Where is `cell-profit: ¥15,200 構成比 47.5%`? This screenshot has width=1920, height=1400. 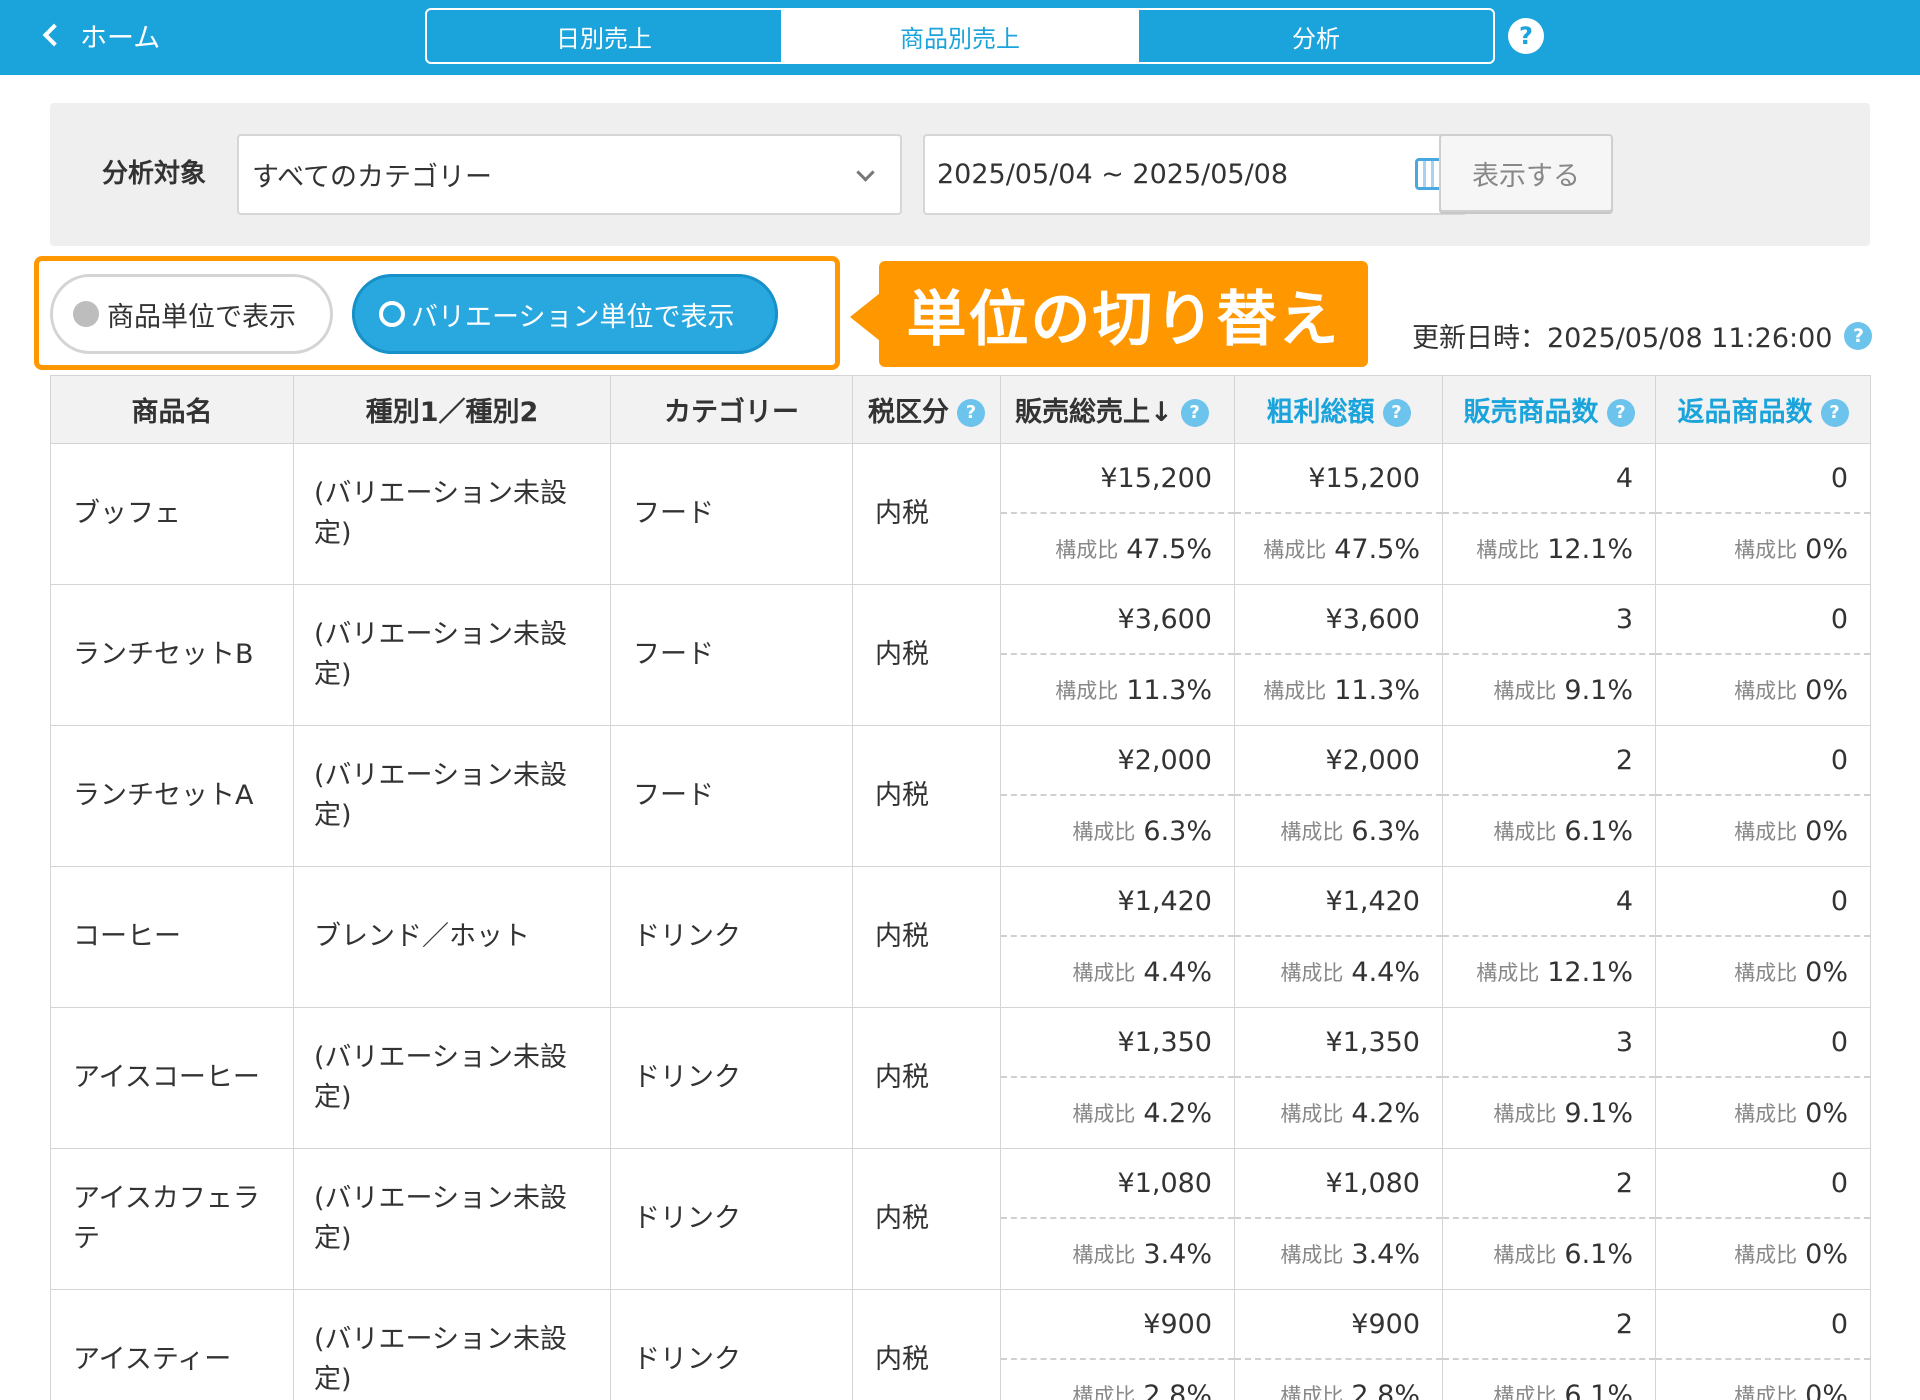 cell-profit: ¥15,200 構成比 47.5% is located at coordinates (1338, 514).